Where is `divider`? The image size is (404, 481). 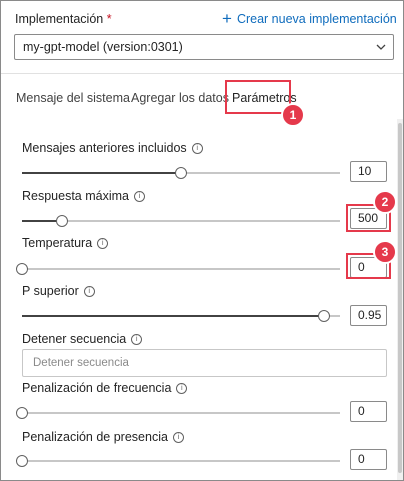
divider is located at coordinates (202, 73).